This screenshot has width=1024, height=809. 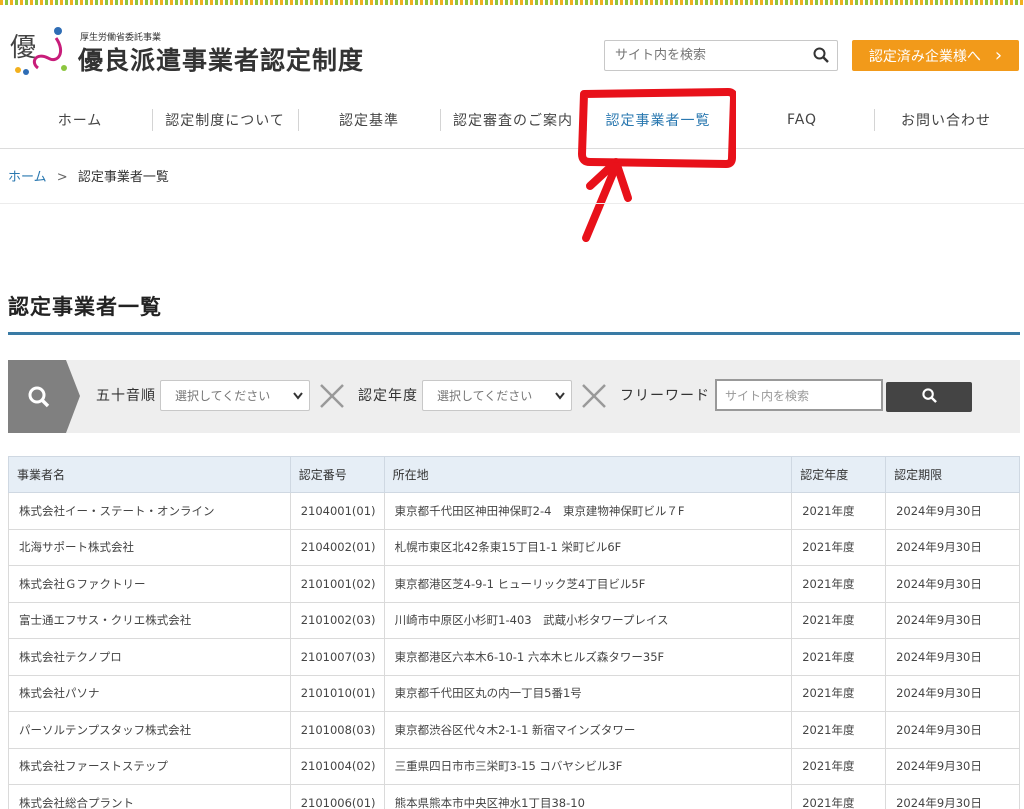 I want to click on company-name: 株式会社ファーストステップ, so click(x=149, y=766).